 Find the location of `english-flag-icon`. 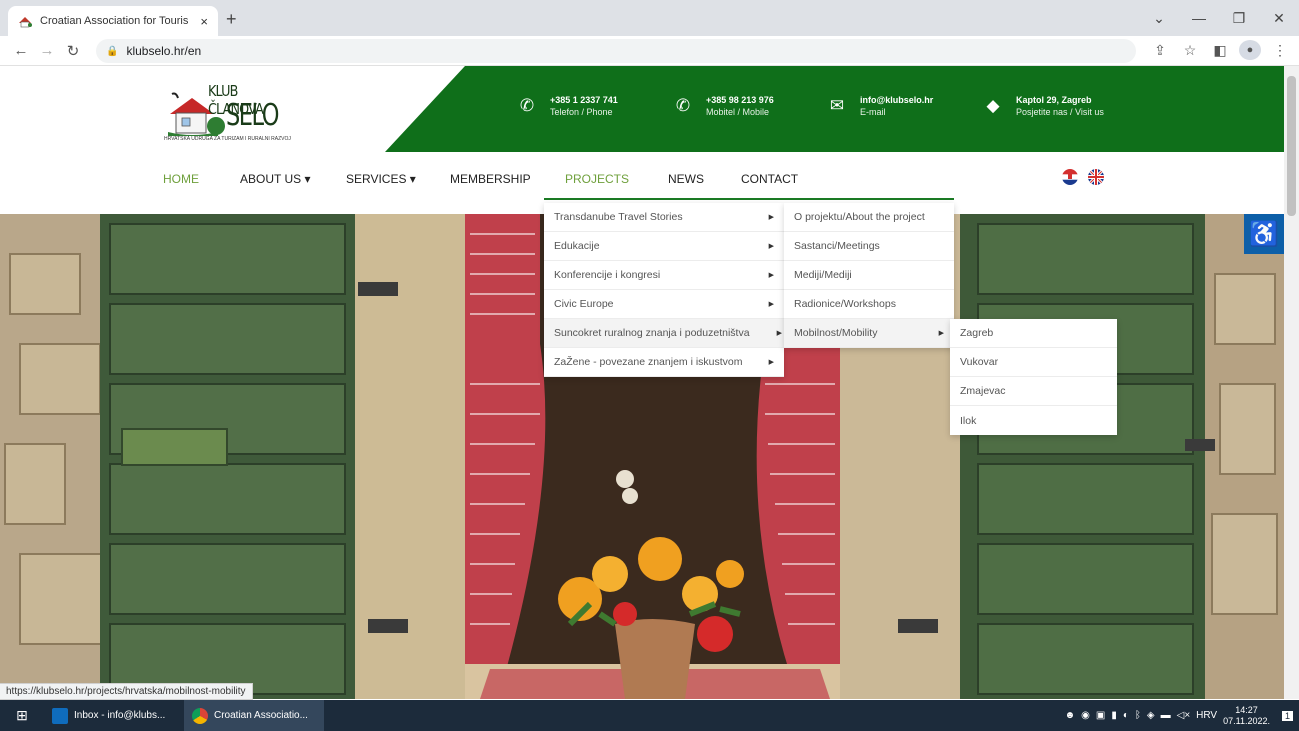

english-flag-icon is located at coordinates (1096, 177).